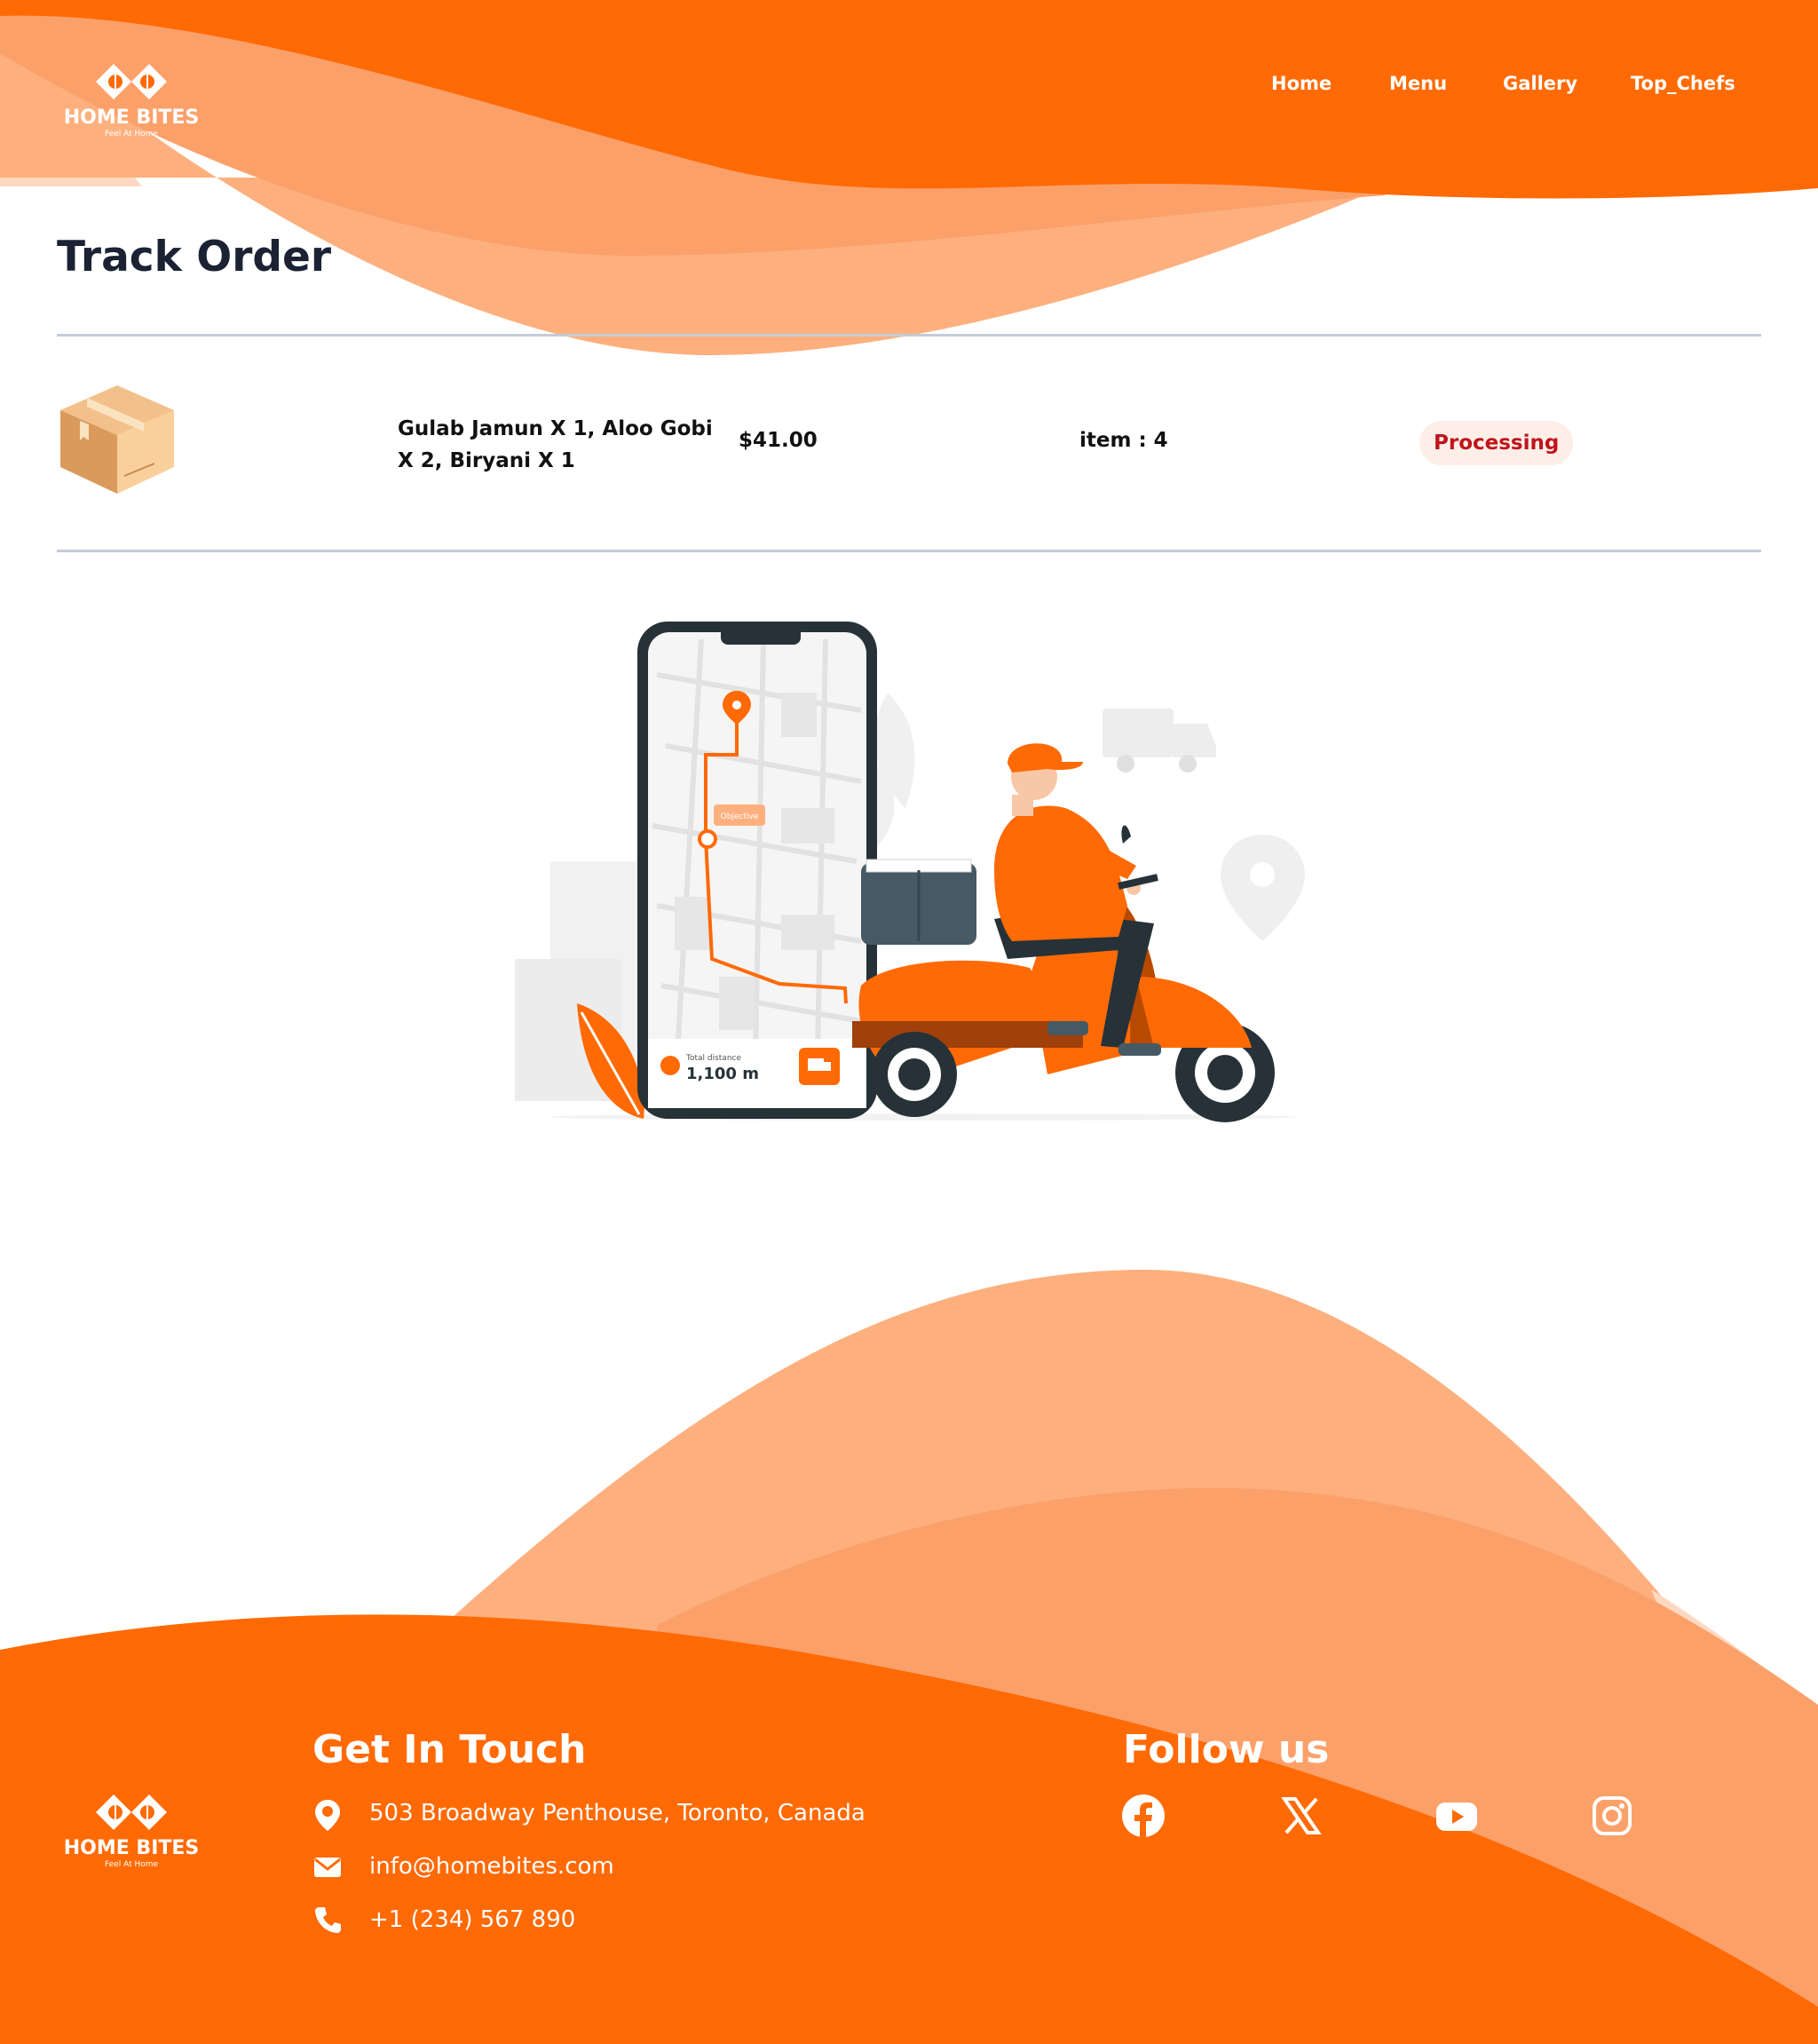 This screenshot has width=1818, height=2044. I want to click on location-pin-icon, so click(327, 1815).